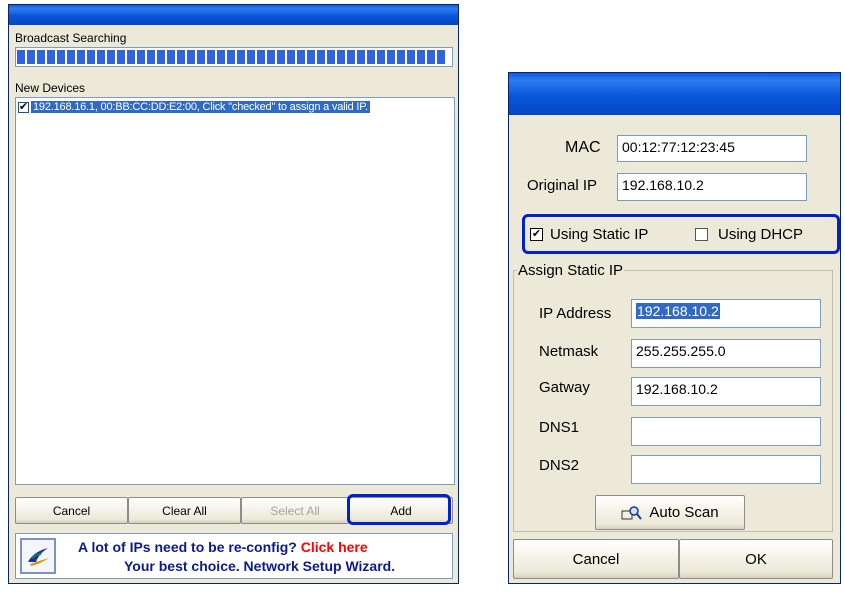 Image resolution: width=845 pixels, height=592 pixels. I want to click on group-title: Assign Static IP, so click(571, 270).